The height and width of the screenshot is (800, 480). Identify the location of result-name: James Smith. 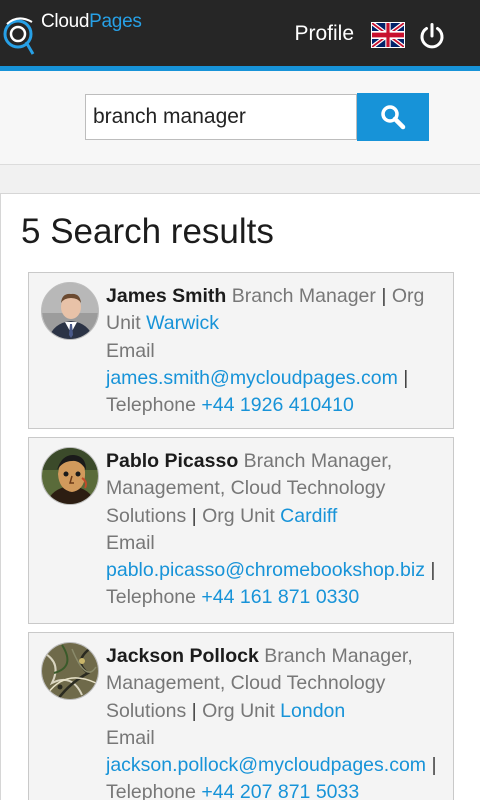
(166, 296).